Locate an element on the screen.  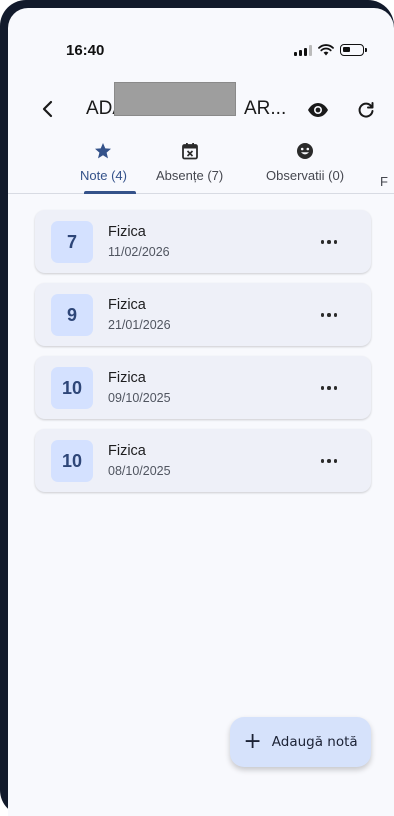
grade-card: 9 Fizica 21/01/2026 is located at coordinates (203, 314).